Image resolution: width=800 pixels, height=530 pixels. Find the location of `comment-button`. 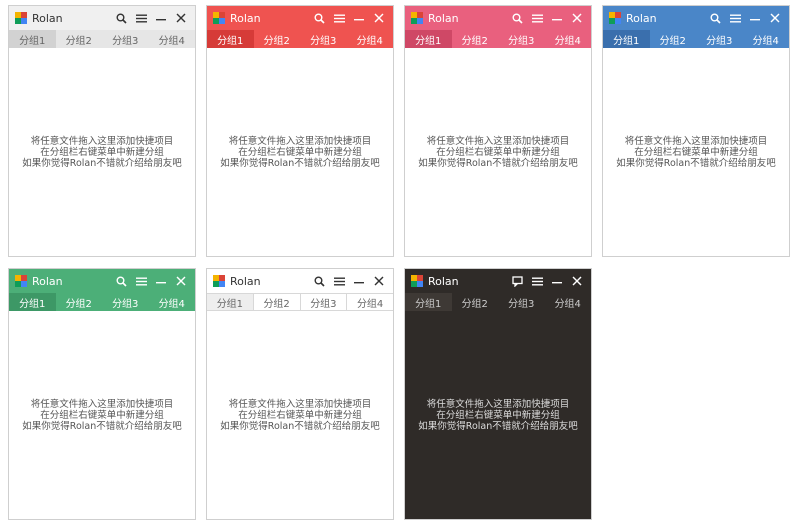

comment-button is located at coordinates (517, 281).